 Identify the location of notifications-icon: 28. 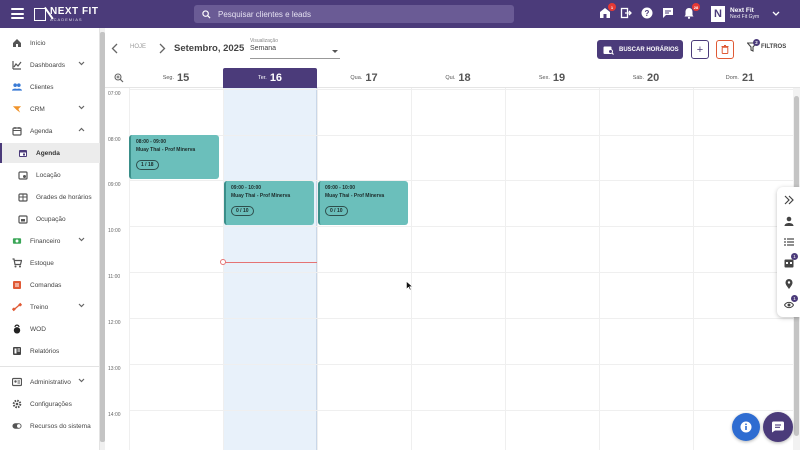
(691, 11).